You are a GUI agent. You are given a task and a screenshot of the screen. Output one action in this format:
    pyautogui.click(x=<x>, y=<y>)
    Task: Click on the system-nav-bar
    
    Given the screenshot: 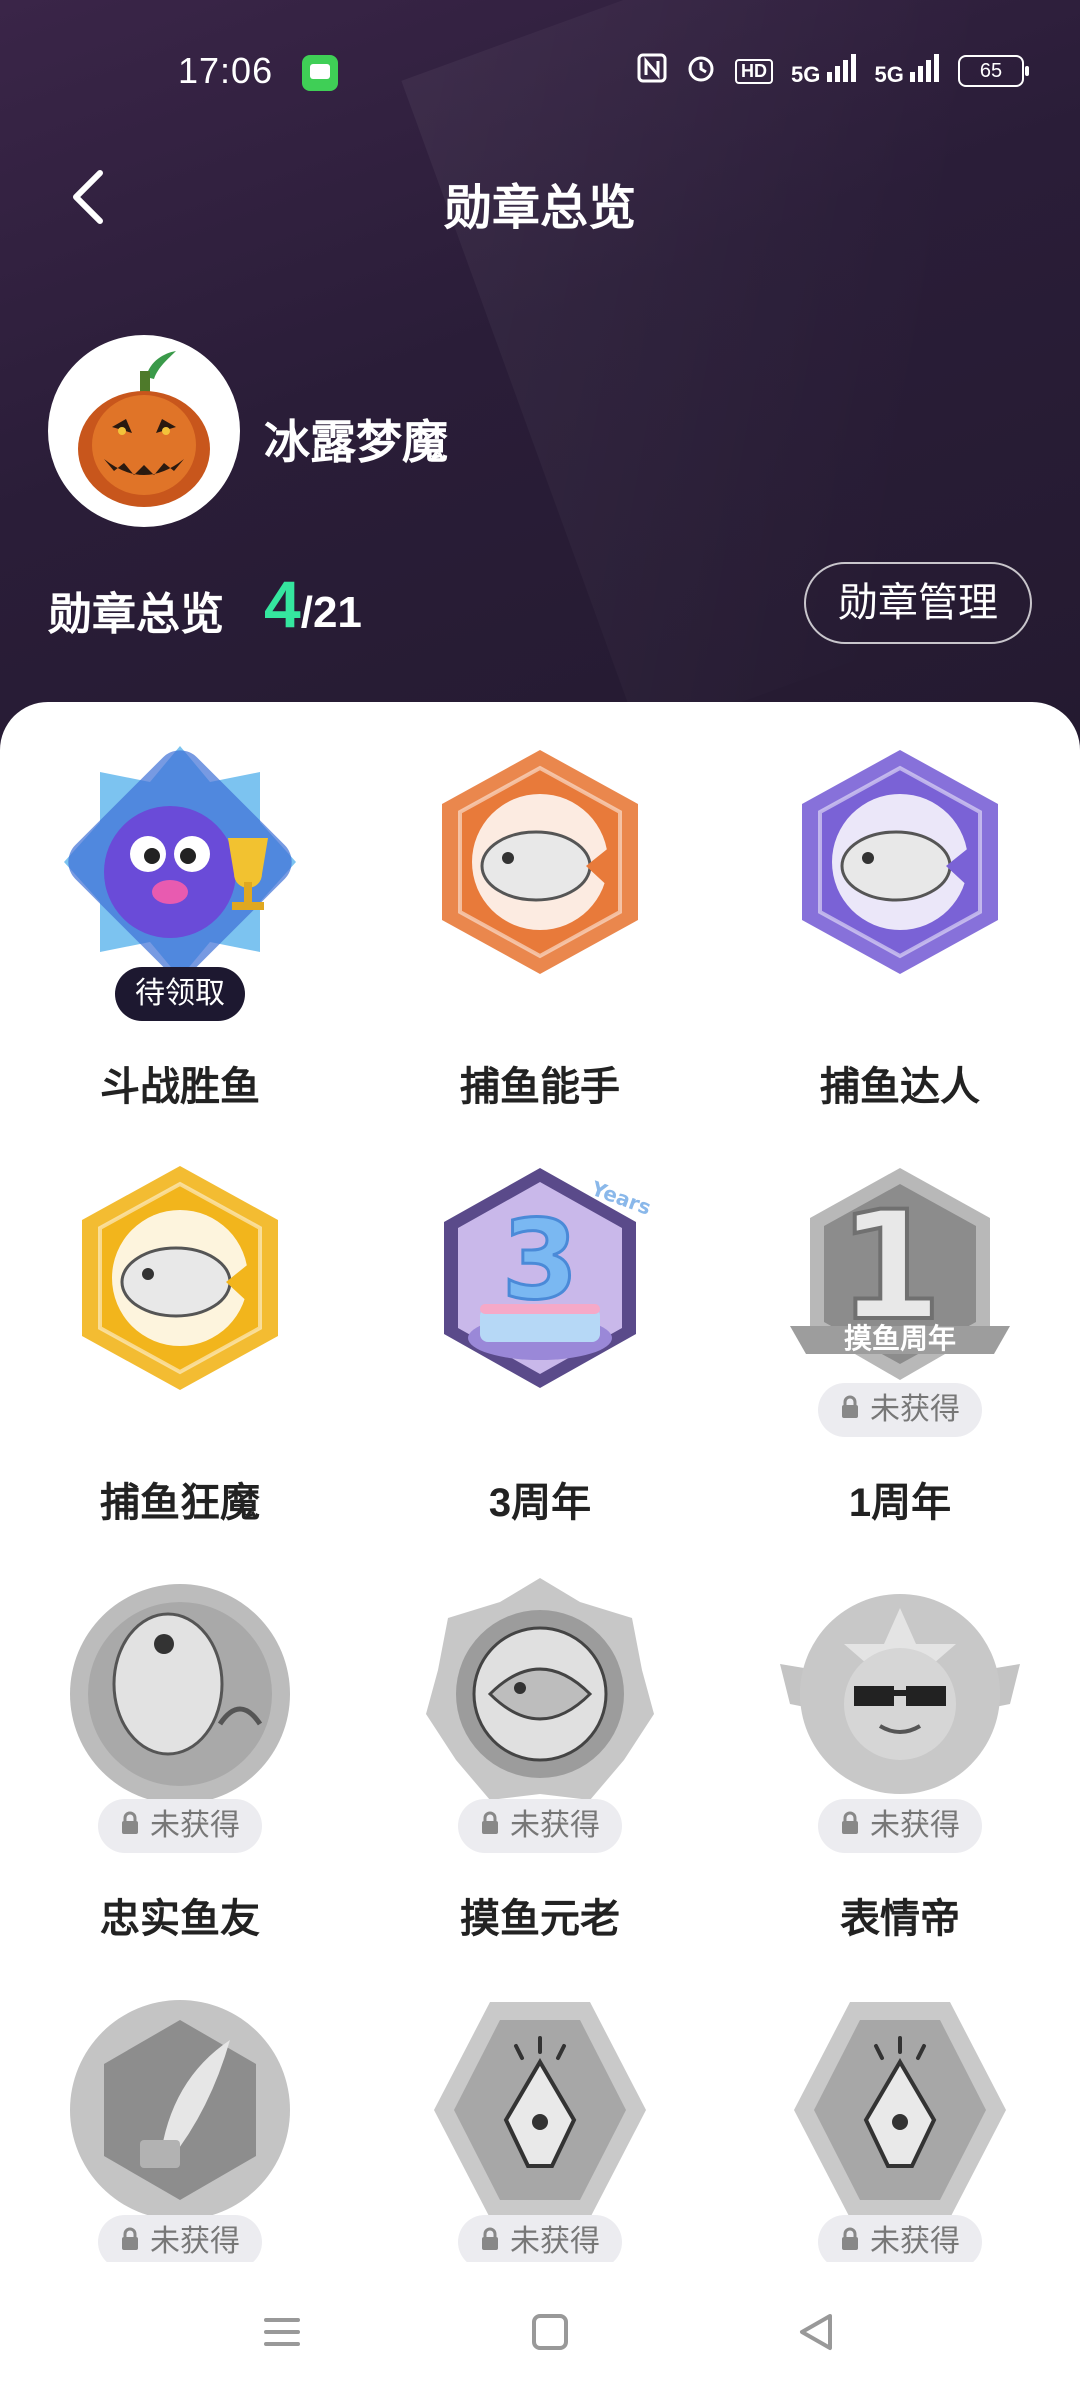 What is the action you would take?
    pyautogui.click(x=540, y=2331)
    